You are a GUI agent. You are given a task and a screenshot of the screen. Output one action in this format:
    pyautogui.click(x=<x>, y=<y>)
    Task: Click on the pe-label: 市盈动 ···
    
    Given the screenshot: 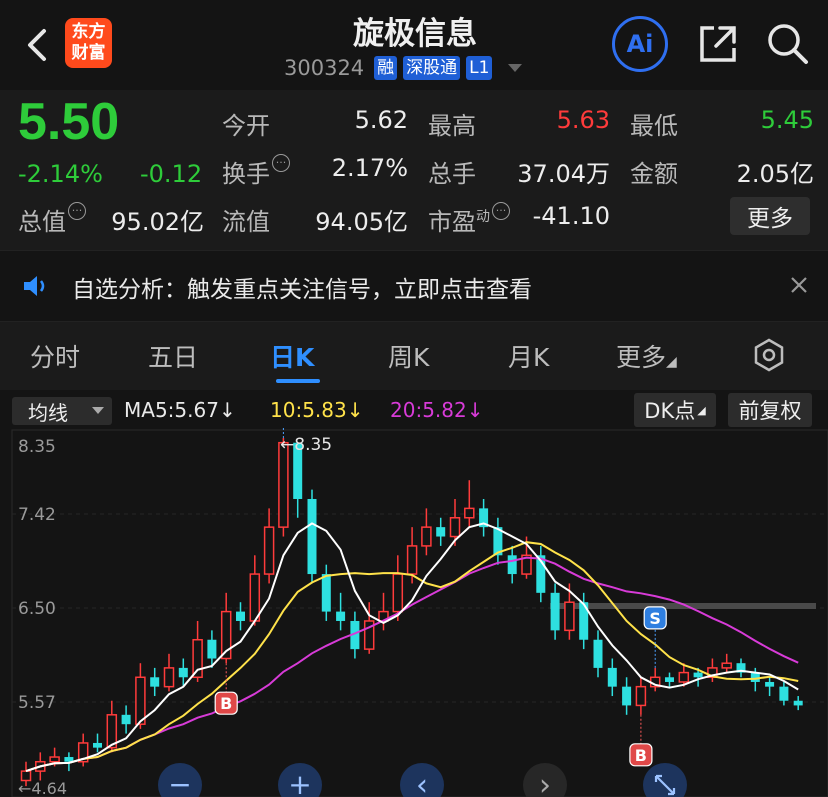 What is the action you would take?
    pyautogui.click(x=469, y=219)
    